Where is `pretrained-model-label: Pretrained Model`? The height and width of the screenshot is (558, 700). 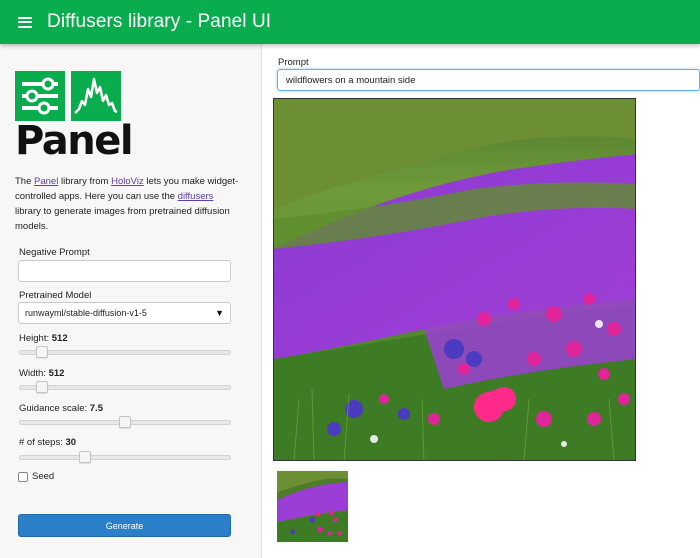
pretrained-model-label: Pretrained Model is located at coordinates (55, 295).